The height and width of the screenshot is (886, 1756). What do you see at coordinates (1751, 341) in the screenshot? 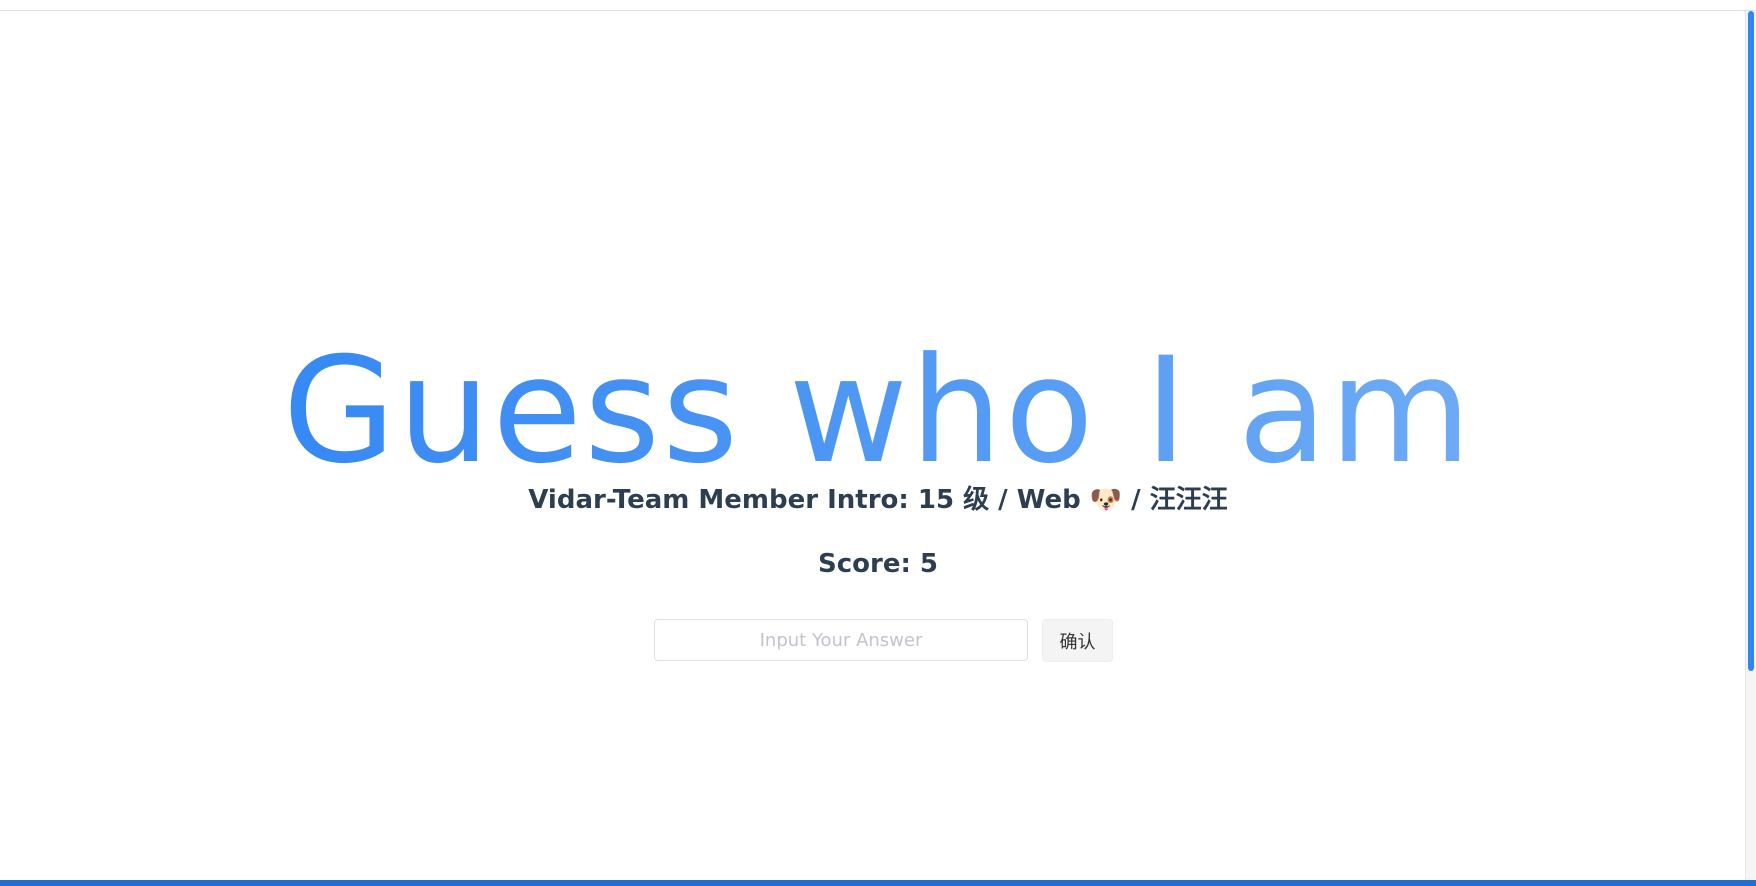
I see `scrollbar-thumb` at bounding box center [1751, 341].